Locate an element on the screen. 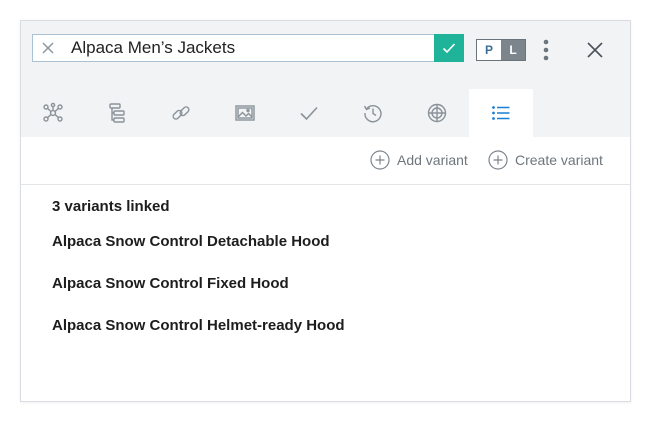  link-icon is located at coordinates (181, 113).